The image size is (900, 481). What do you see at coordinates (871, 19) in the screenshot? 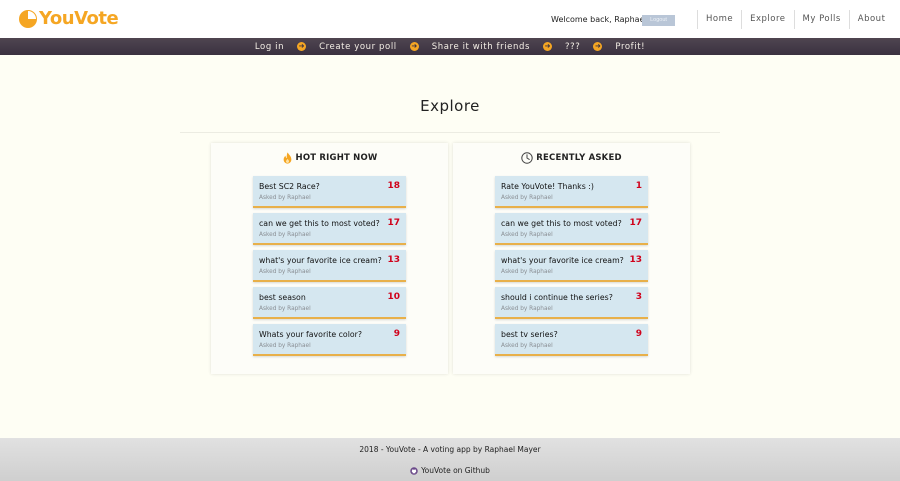
I see `nav-about: About` at bounding box center [871, 19].